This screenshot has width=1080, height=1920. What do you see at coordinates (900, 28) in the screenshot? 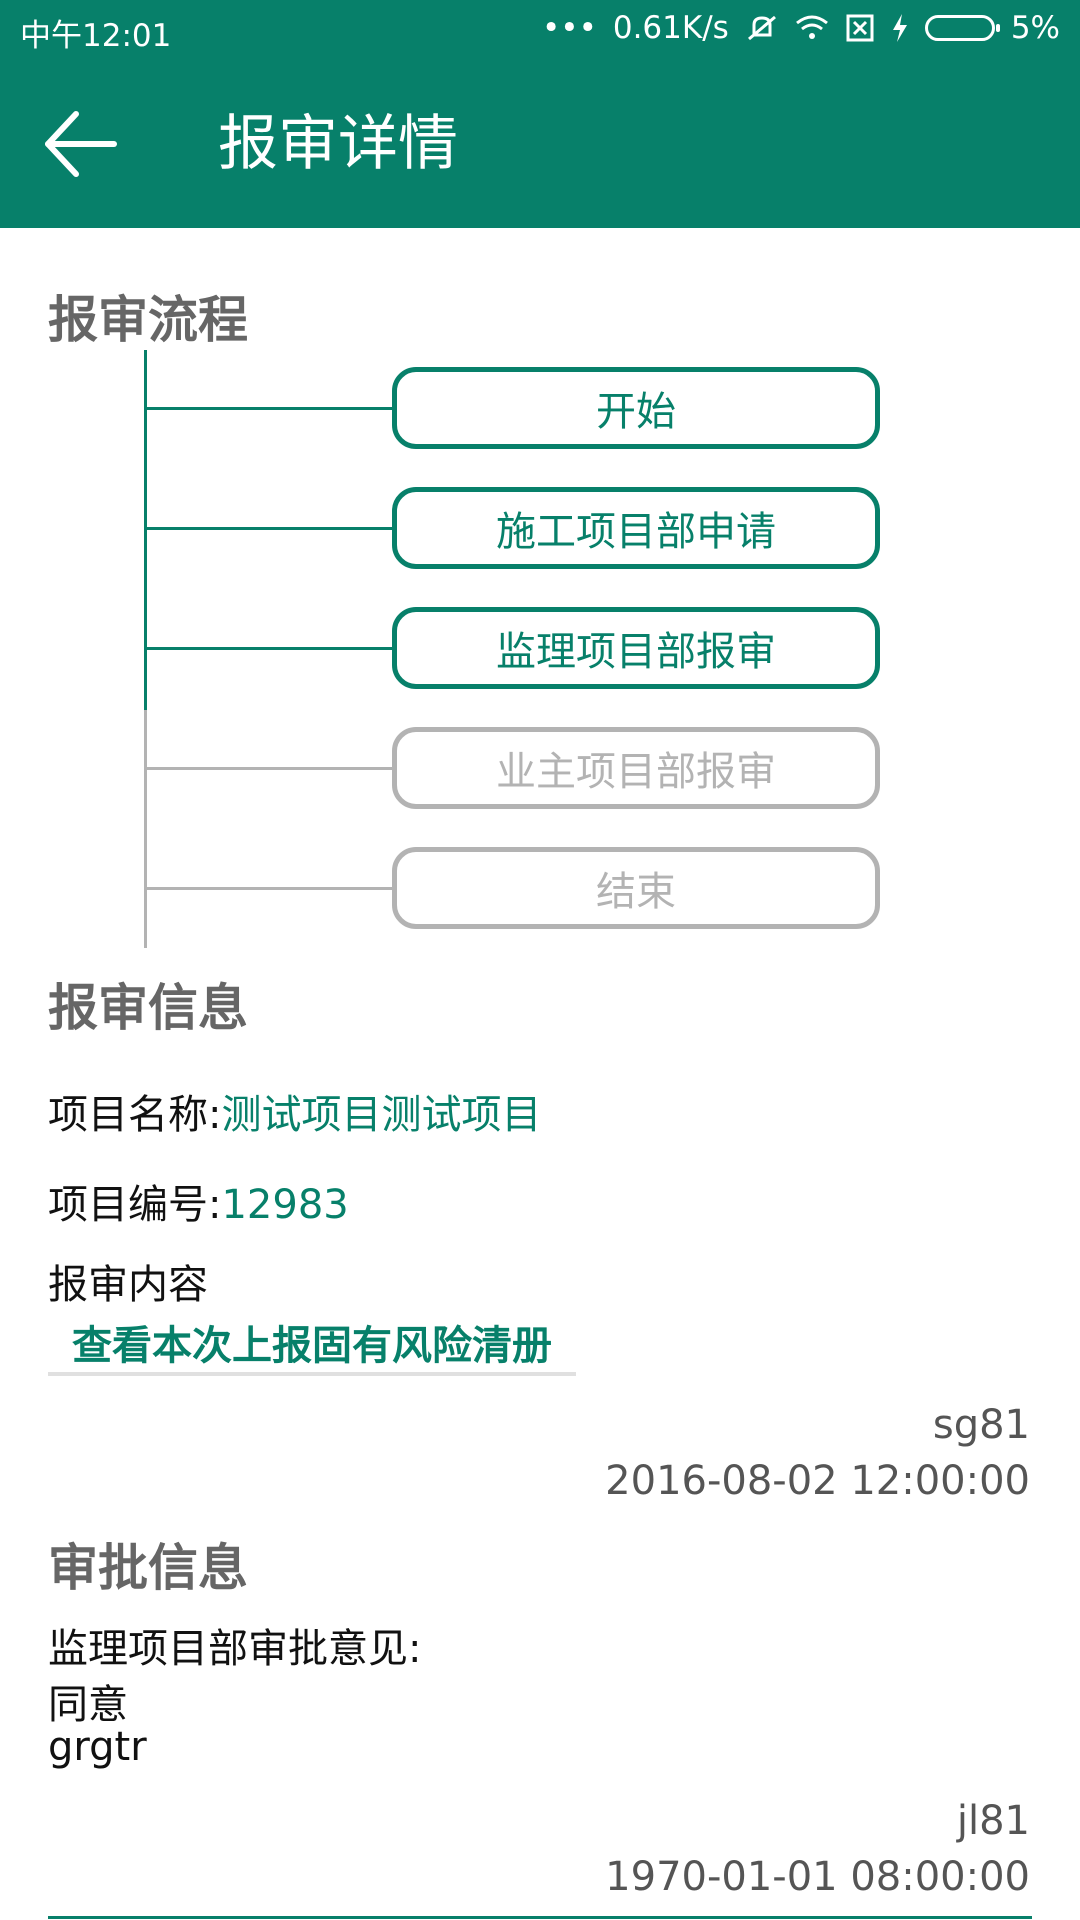
I see `charging-icon` at bounding box center [900, 28].